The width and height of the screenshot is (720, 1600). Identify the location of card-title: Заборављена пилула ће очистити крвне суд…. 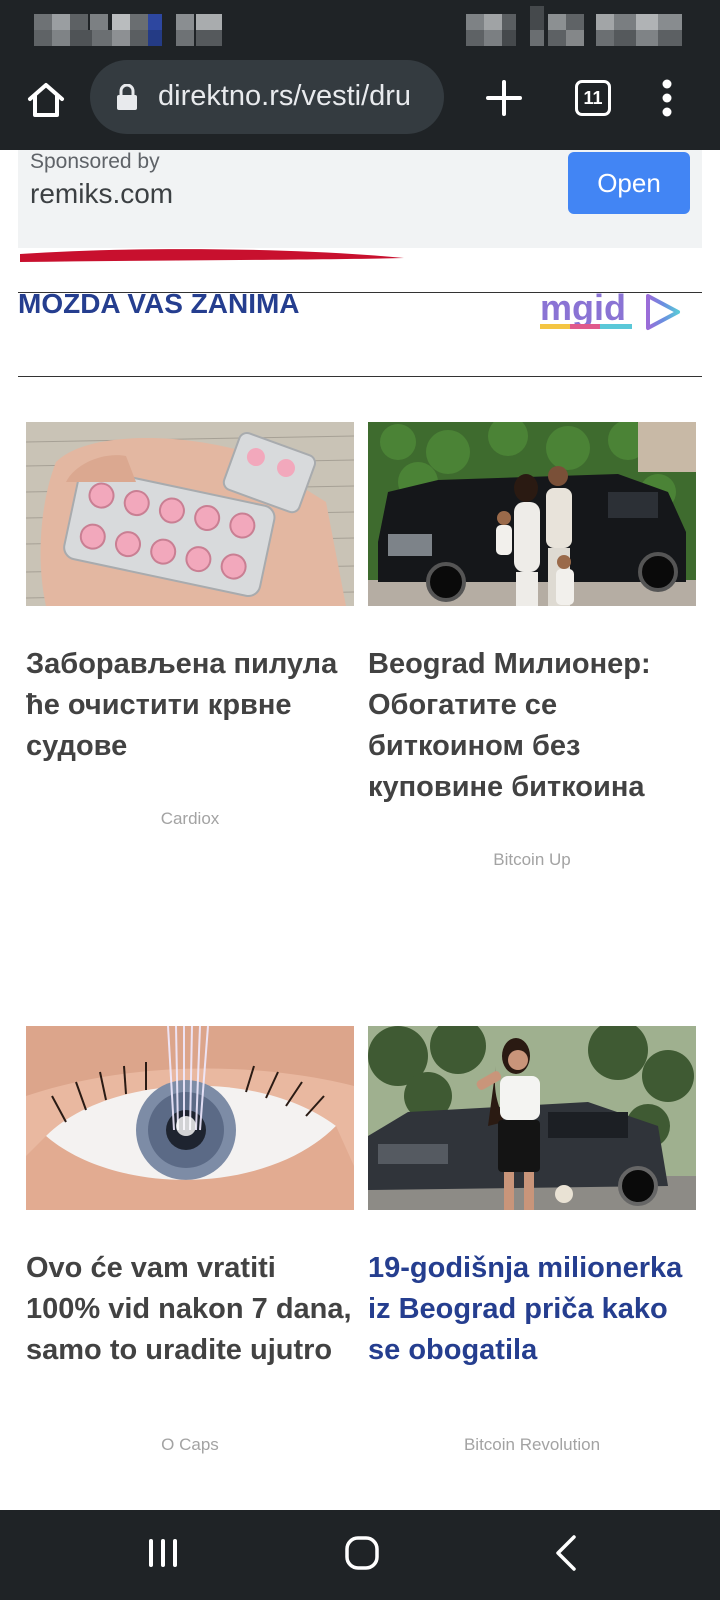
(190, 705).